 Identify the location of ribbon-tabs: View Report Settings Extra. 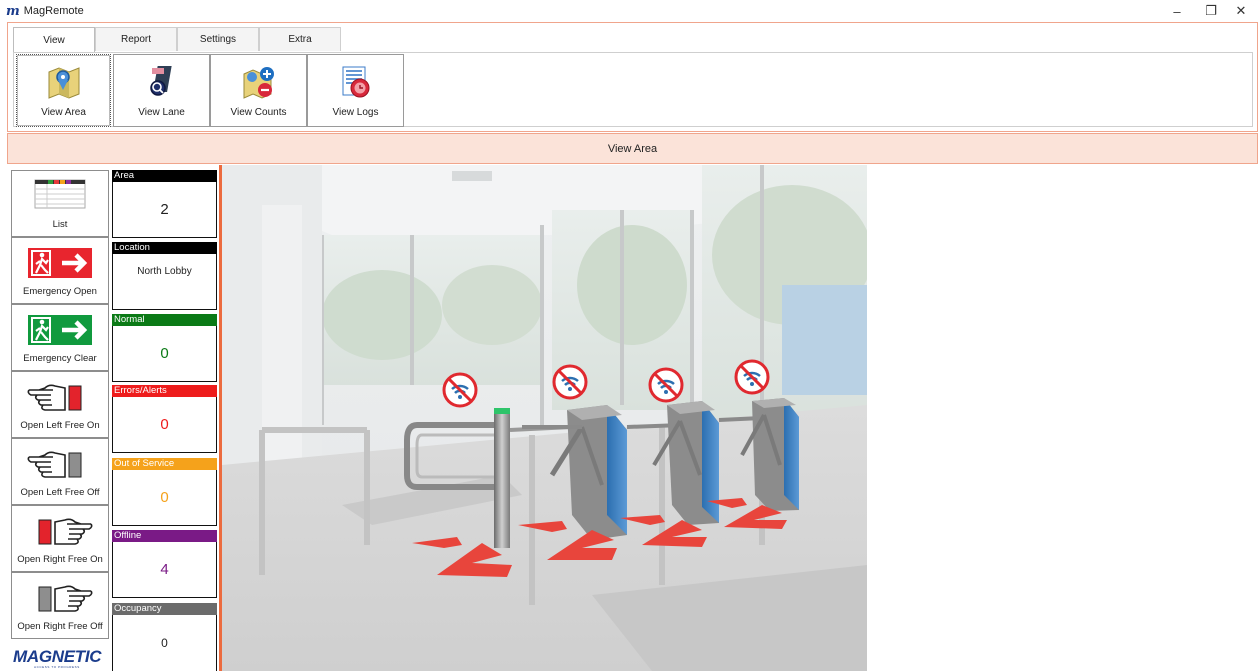
(177, 40).